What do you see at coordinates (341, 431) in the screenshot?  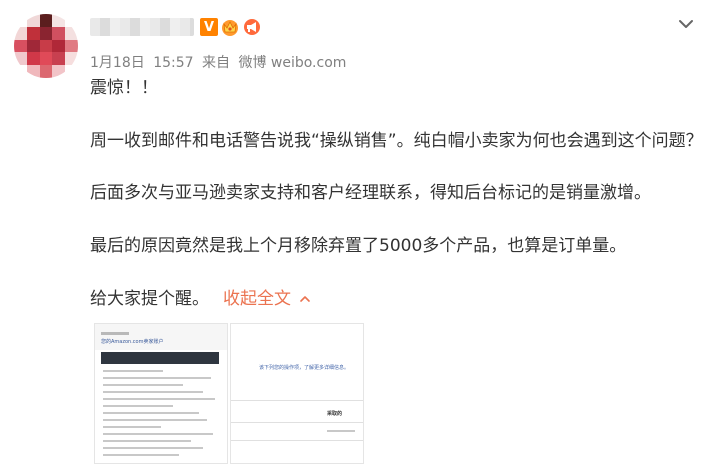 I see `seller-text-line` at bounding box center [341, 431].